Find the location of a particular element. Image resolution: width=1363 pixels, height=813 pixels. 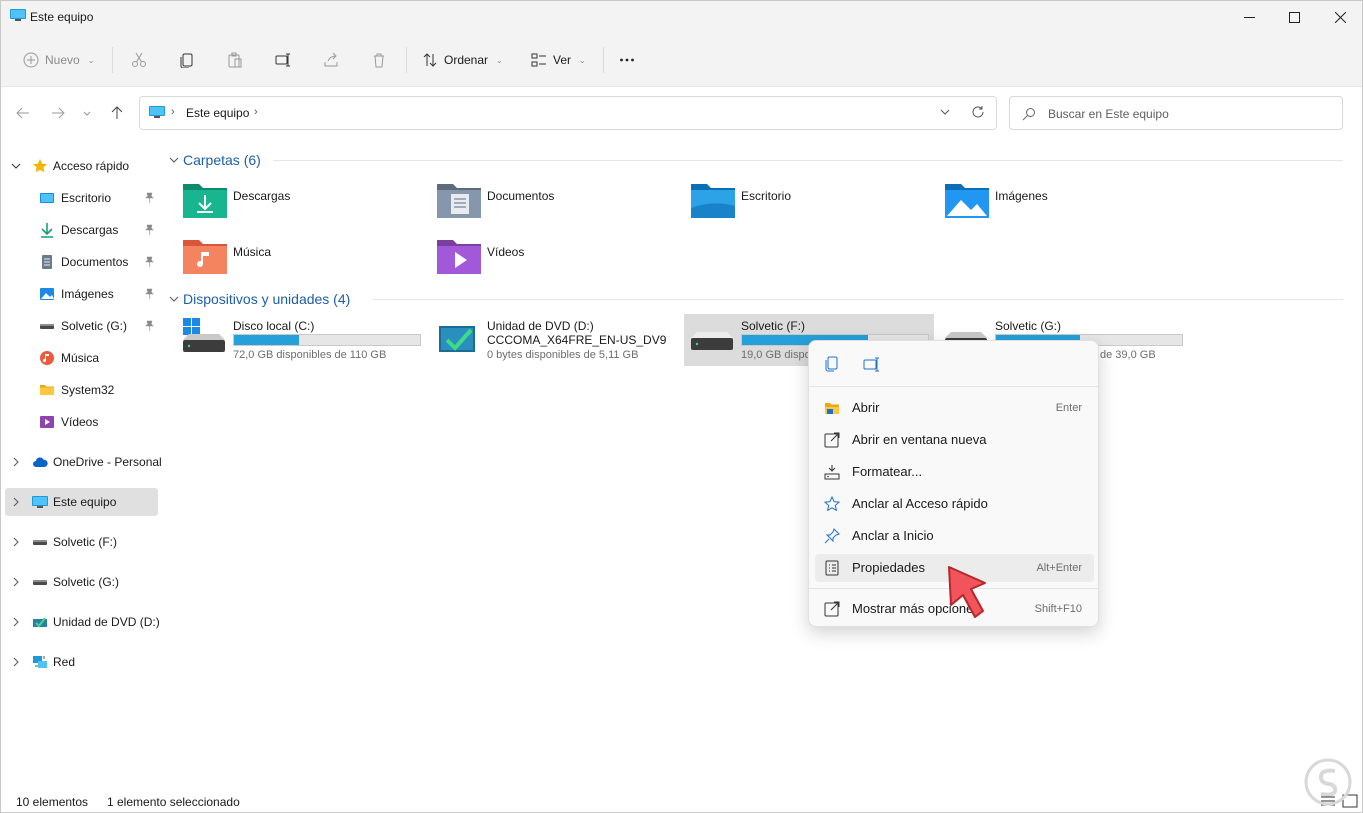

menu-item-anclar-acceso-rapido: Anclar al Acceso rápido is located at coordinates (954, 504).